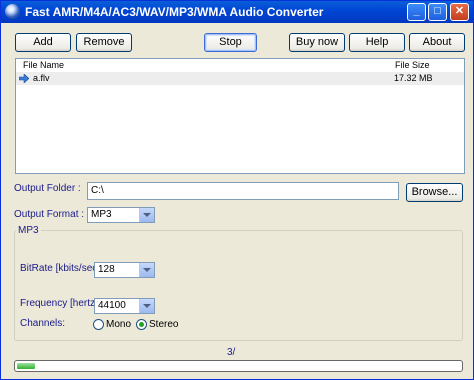 This screenshot has width=474, height=380. What do you see at coordinates (437, 12) in the screenshot?
I see `maximize-icon: □` at bounding box center [437, 12].